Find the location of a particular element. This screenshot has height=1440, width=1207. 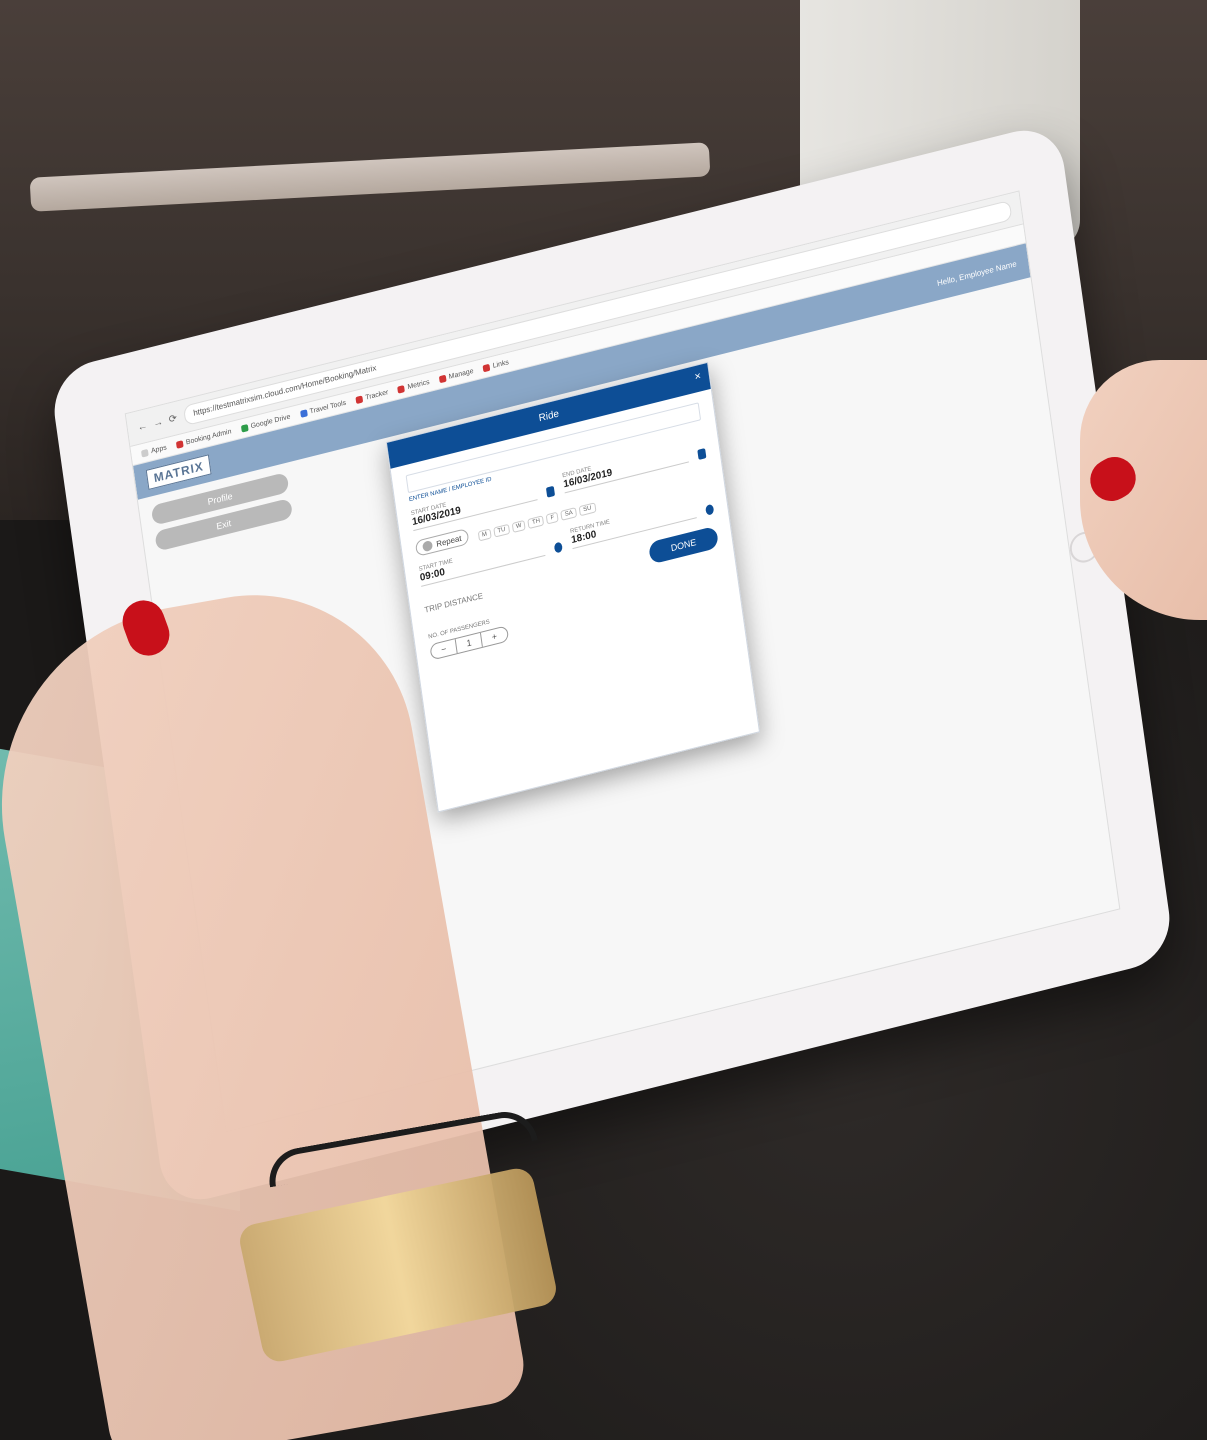

back-icon: ← is located at coordinates (142, 426).